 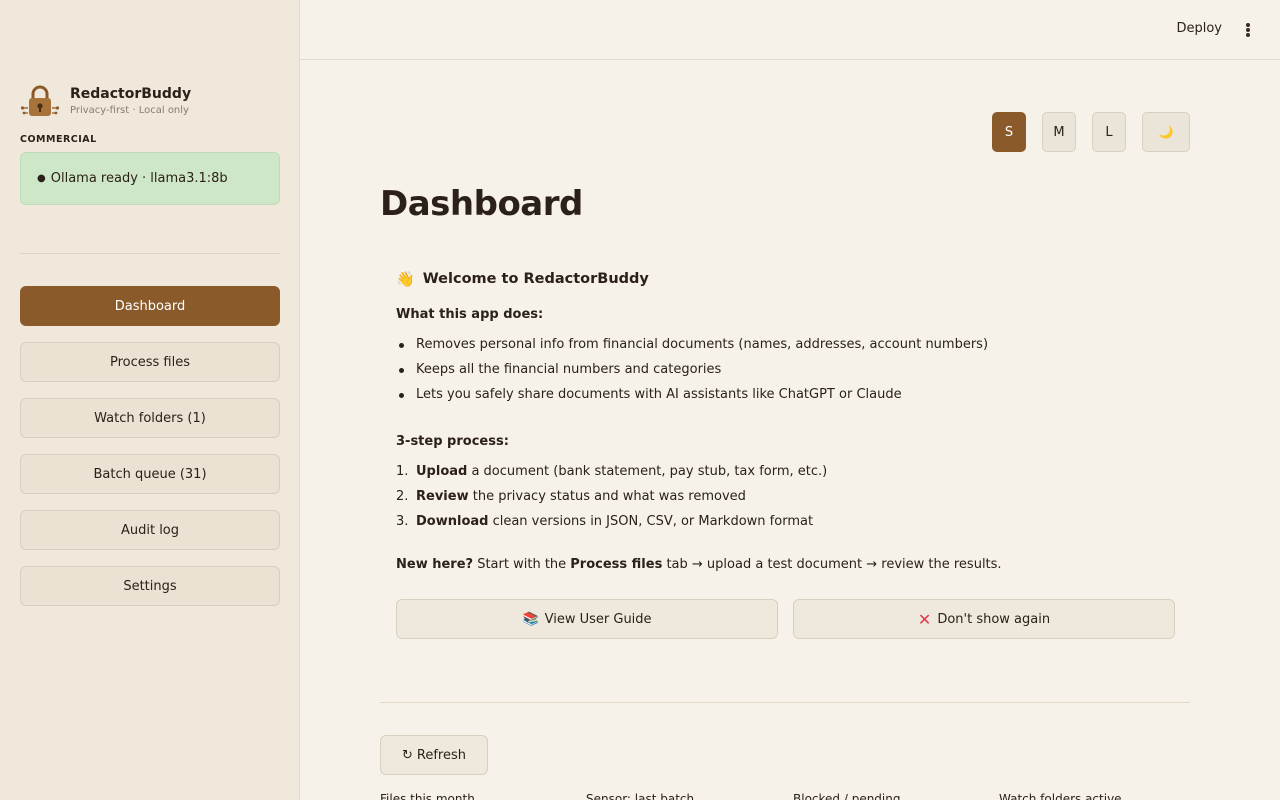 What do you see at coordinates (150, 306) in the screenshot?
I see `nav-dashboard: Dashboard` at bounding box center [150, 306].